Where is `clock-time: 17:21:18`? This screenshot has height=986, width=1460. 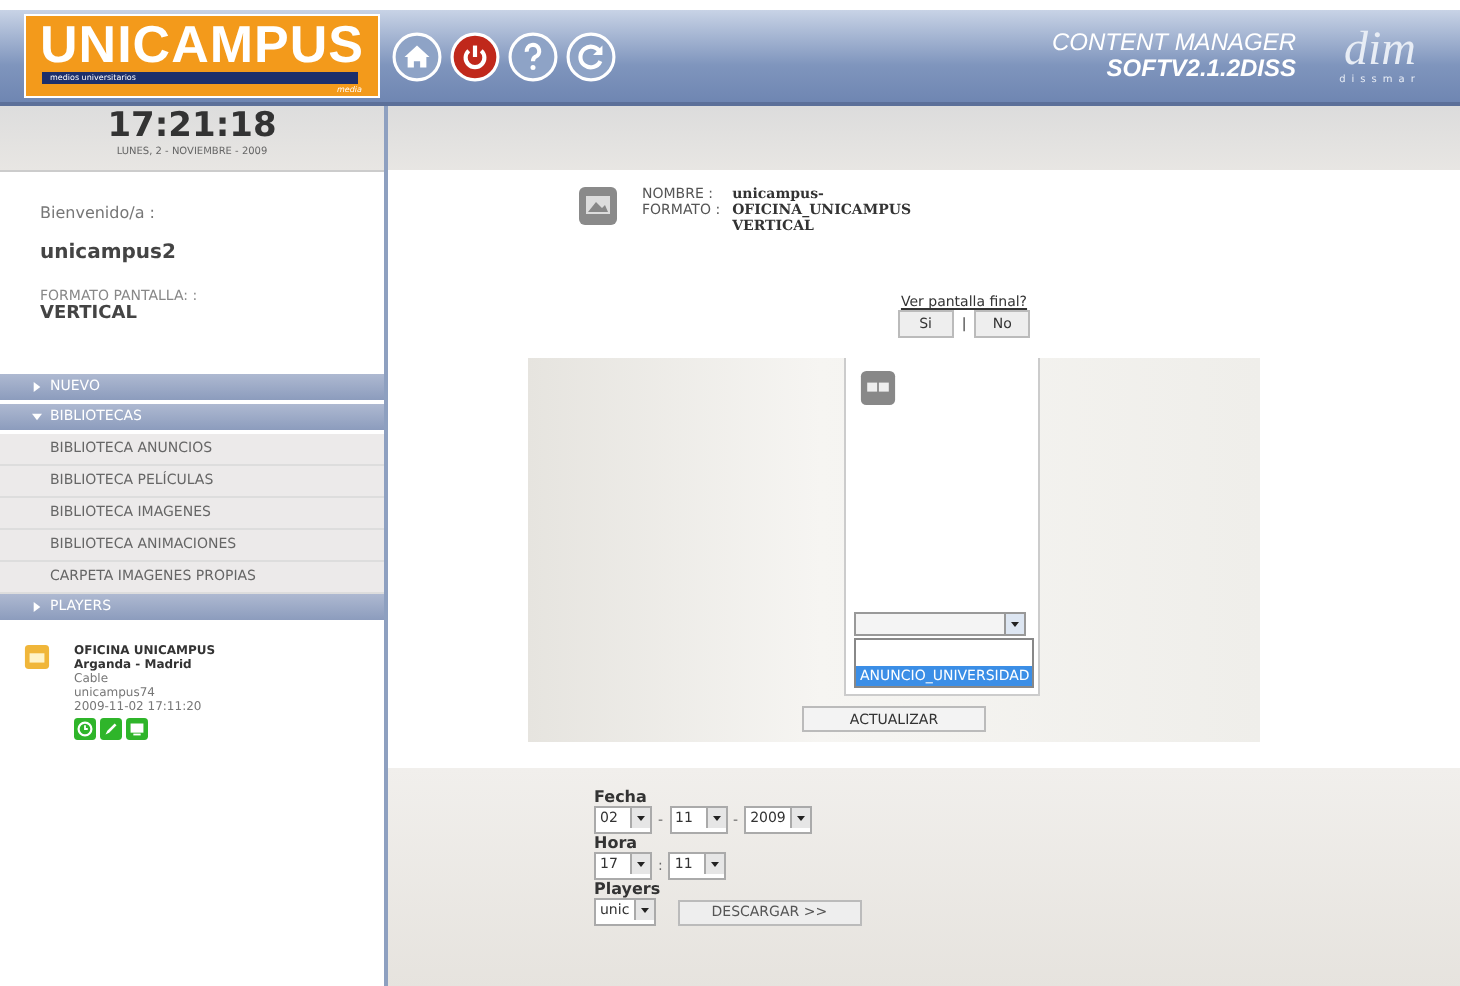 clock-time: 17:21:18 is located at coordinates (192, 126).